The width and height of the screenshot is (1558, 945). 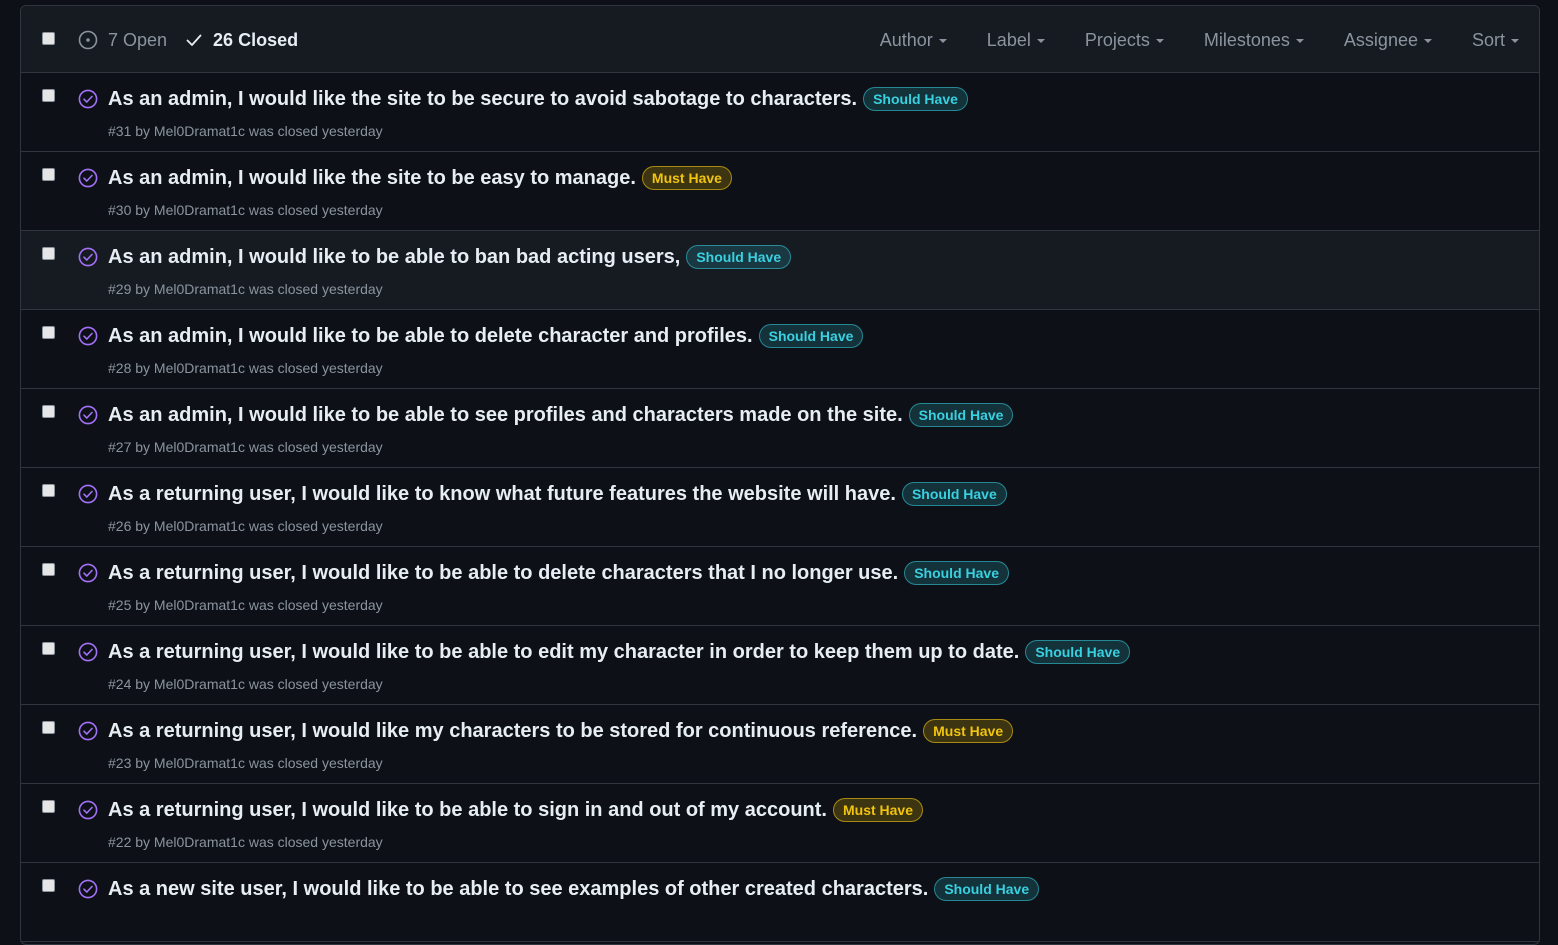 I want to click on sort-filter: Sort, so click(x=1495, y=40).